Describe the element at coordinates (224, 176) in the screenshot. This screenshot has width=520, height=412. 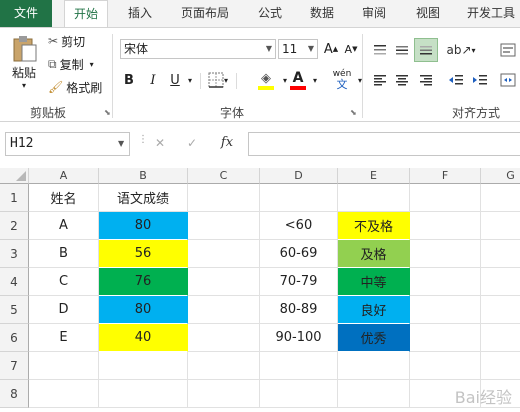
I see `column-header-c: C` at that location.